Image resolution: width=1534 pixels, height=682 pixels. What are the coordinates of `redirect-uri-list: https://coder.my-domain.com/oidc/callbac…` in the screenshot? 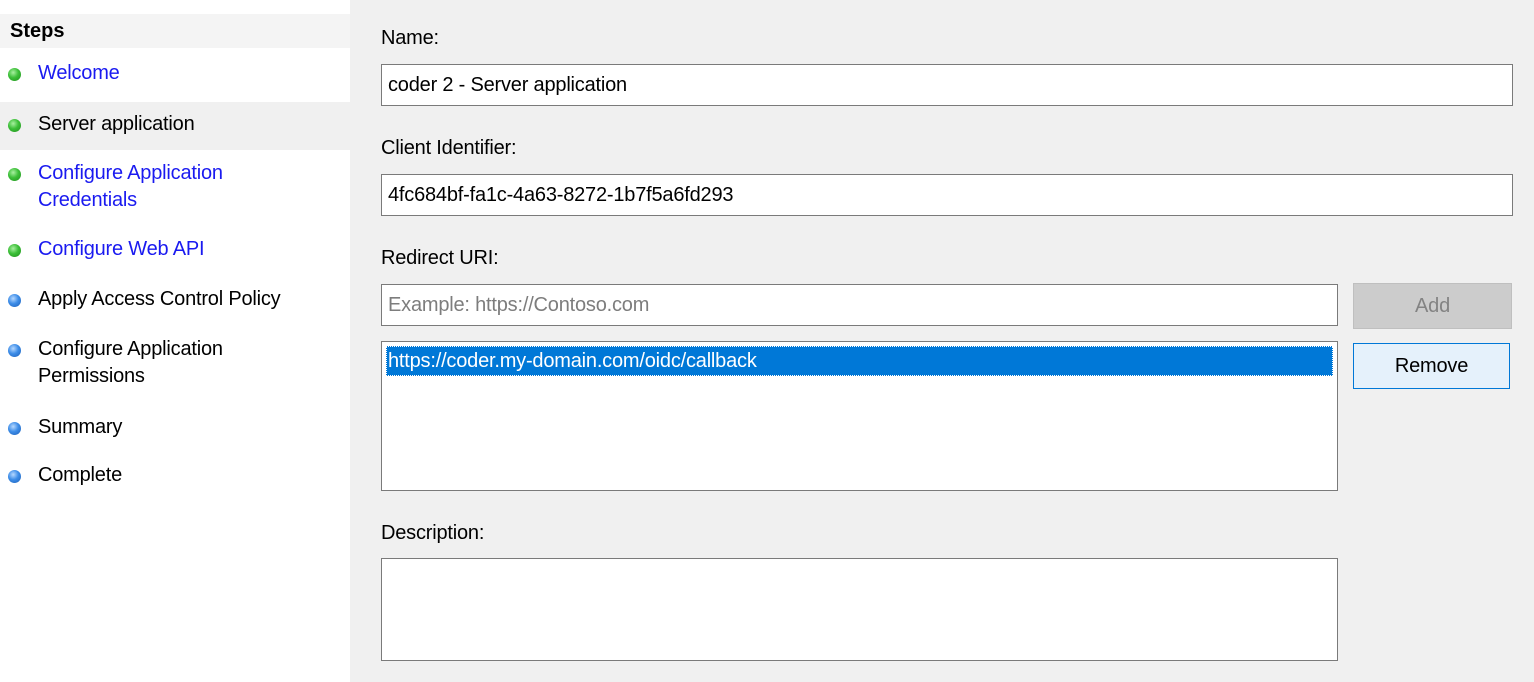 It's located at (859, 416).